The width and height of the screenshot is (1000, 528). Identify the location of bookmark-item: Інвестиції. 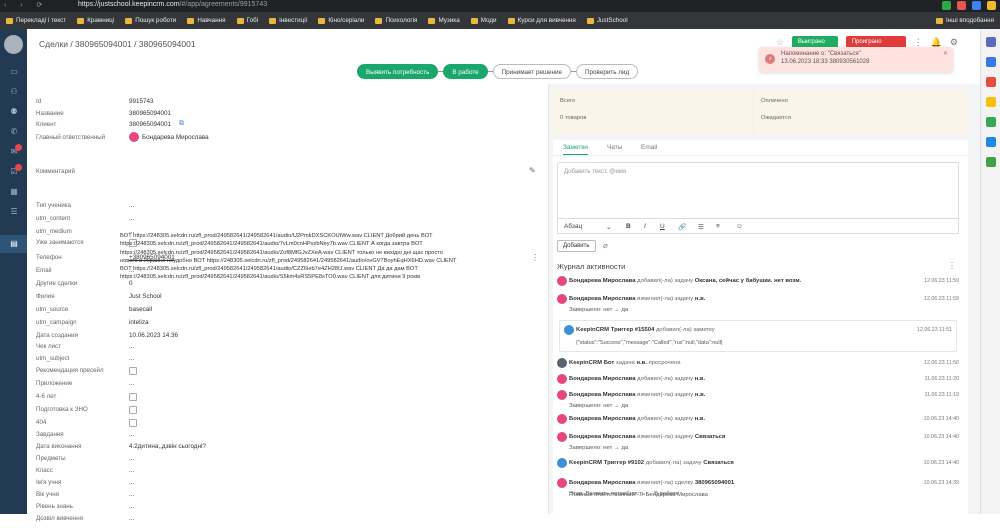
(288, 20).